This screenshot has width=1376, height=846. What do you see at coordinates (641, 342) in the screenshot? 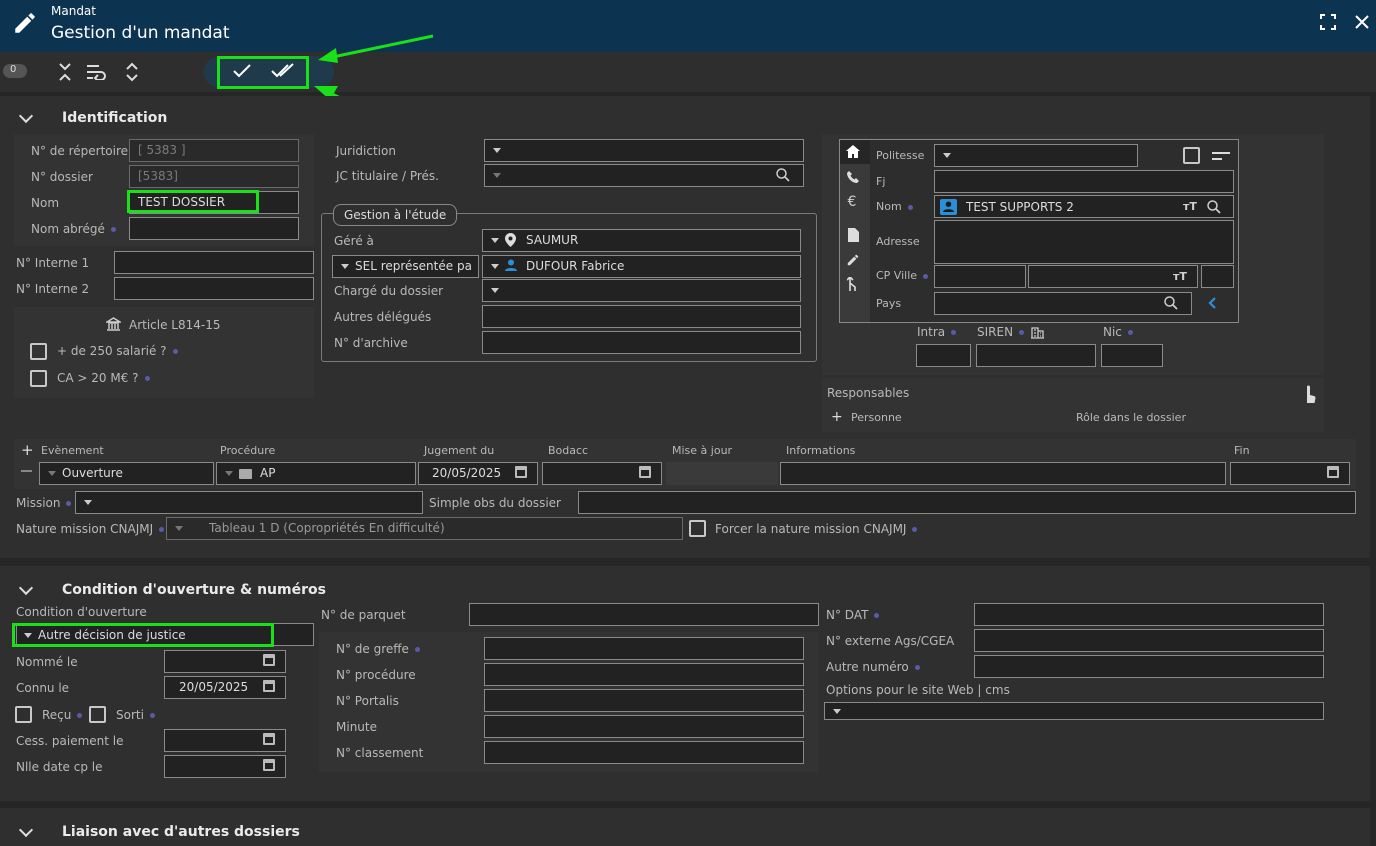
I see `archive-field` at bounding box center [641, 342].